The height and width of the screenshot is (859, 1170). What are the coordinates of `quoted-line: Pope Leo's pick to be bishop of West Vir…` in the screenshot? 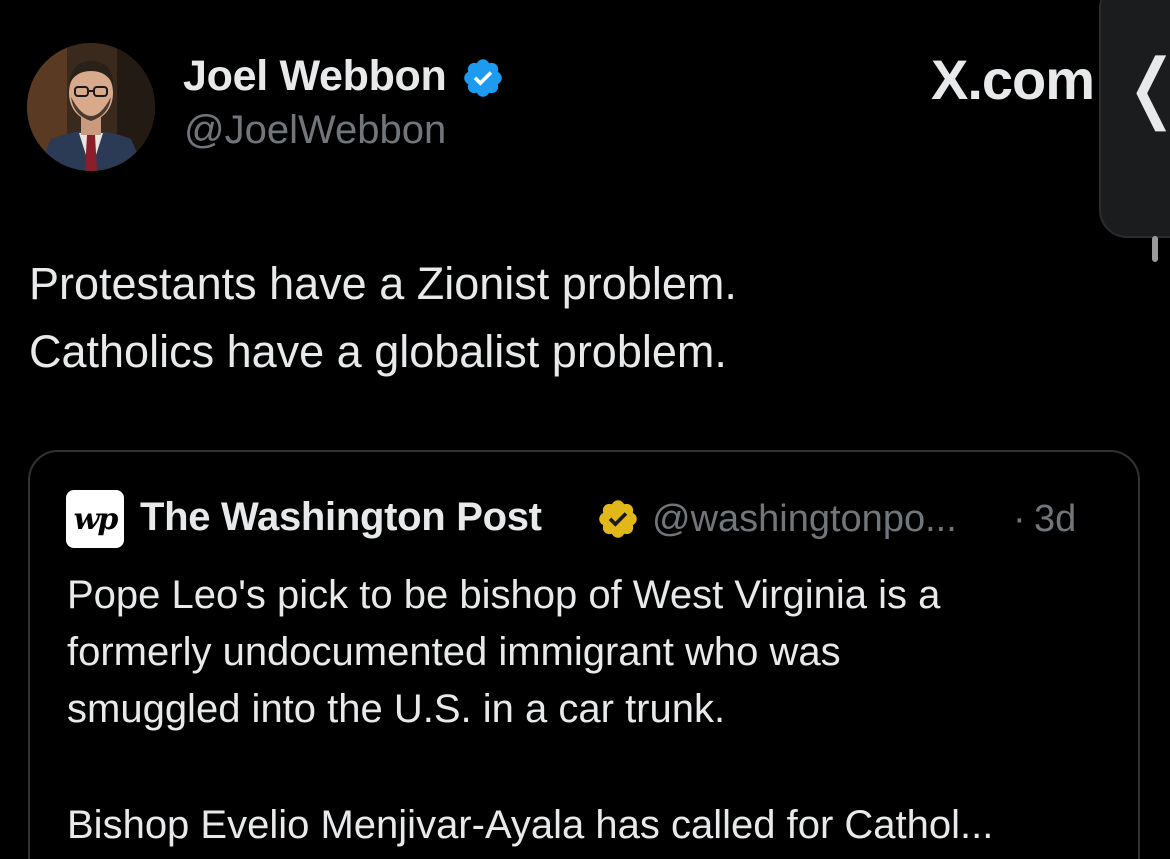 It's located at (504, 595).